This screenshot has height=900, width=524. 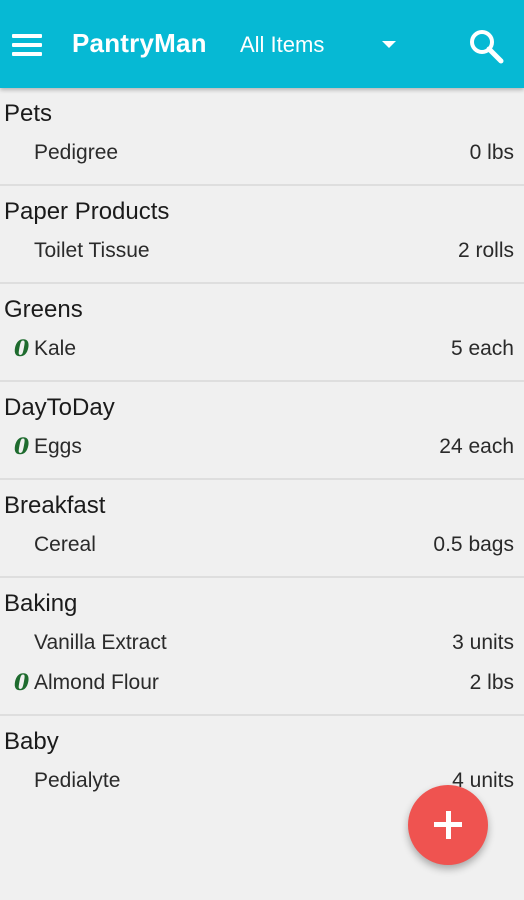 I want to click on item-quantity: 24 each, so click(x=476, y=446).